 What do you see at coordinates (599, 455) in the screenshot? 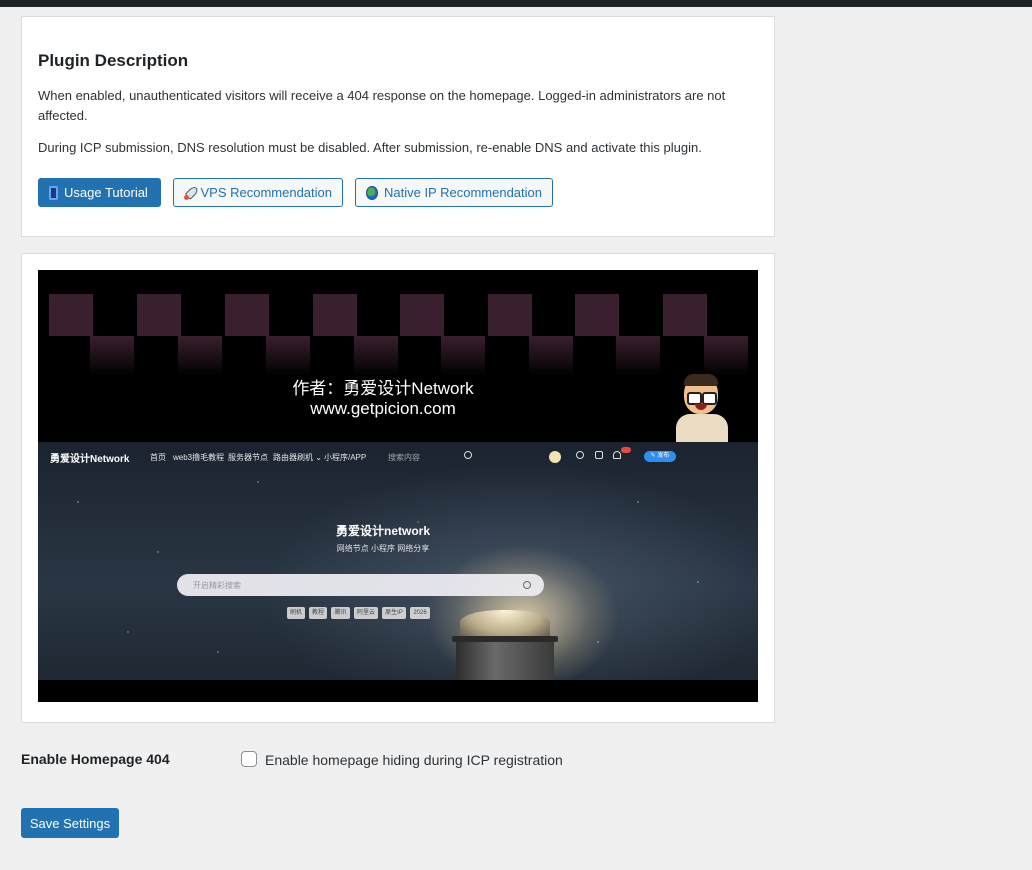
I see `cart-icon` at bounding box center [599, 455].